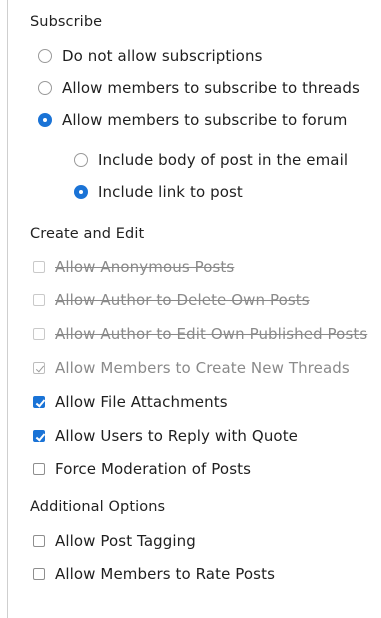  What do you see at coordinates (177, 436) in the screenshot?
I see `checkbox-label: Allow Users to Reply with Quote` at bounding box center [177, 436].